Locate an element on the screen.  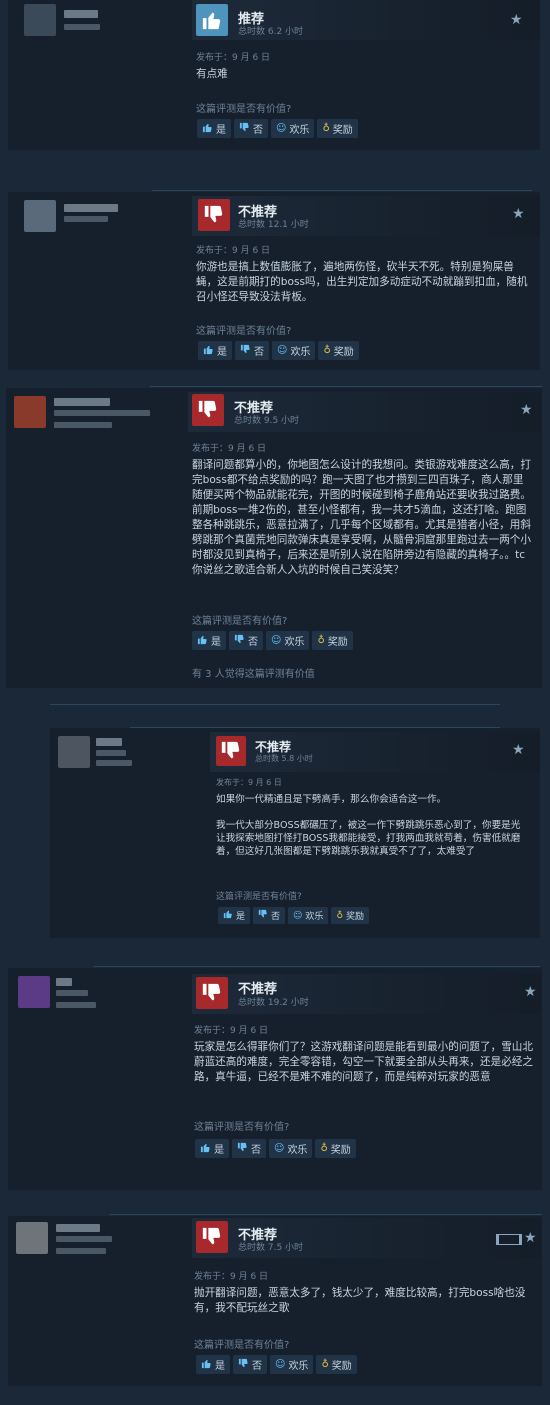
helpful-count: 有 3 人觉得这篇评测有价值 is located at coordinates (253, 674).